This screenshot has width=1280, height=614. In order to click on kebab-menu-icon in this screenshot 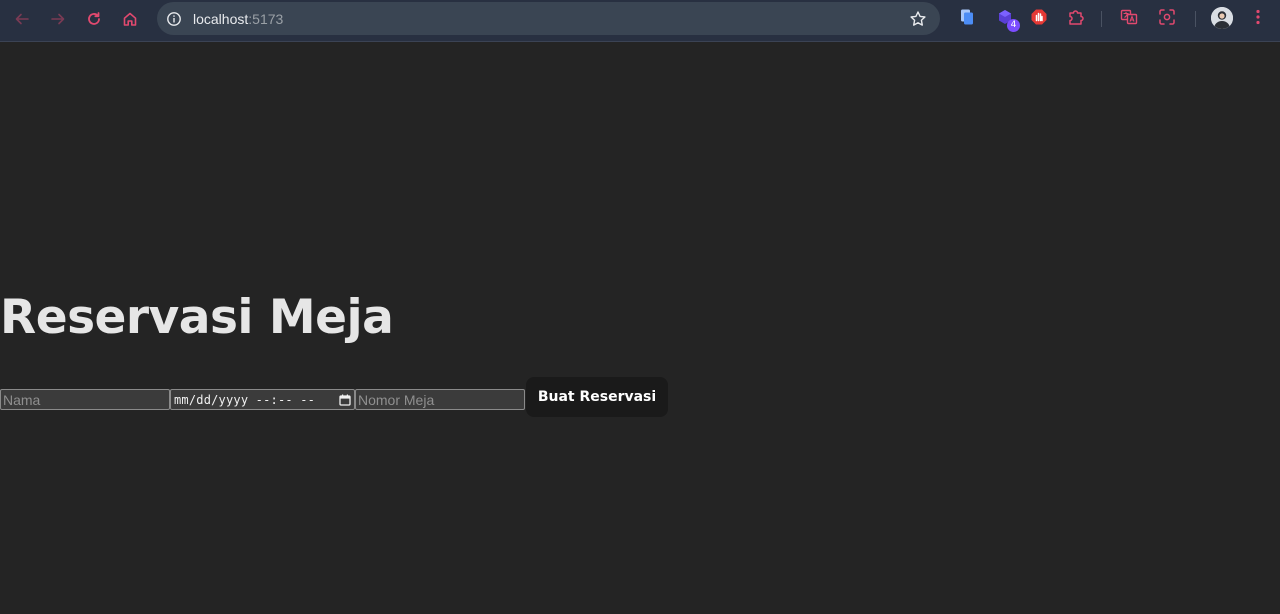, I will do `click(1258, 19)`.